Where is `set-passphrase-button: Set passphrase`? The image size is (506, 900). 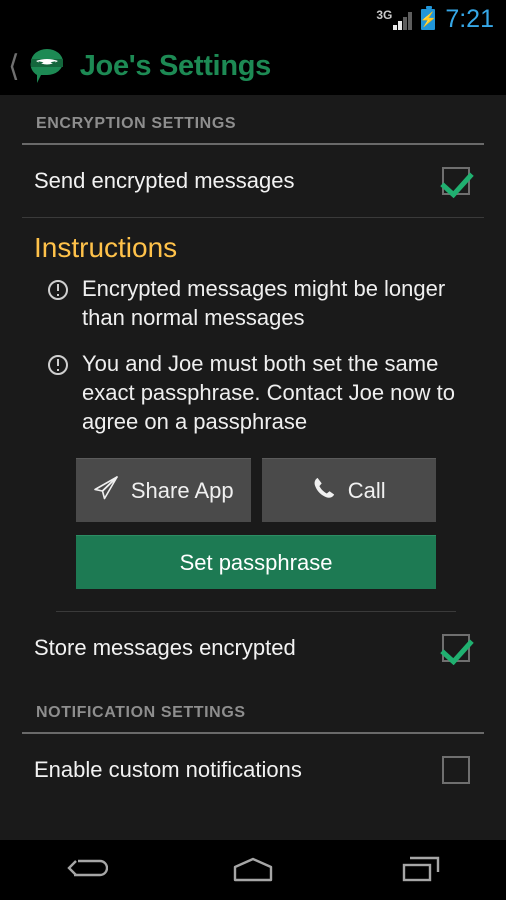
set-passphrase-button: Set passphrase is located at coordinates (256, 562).